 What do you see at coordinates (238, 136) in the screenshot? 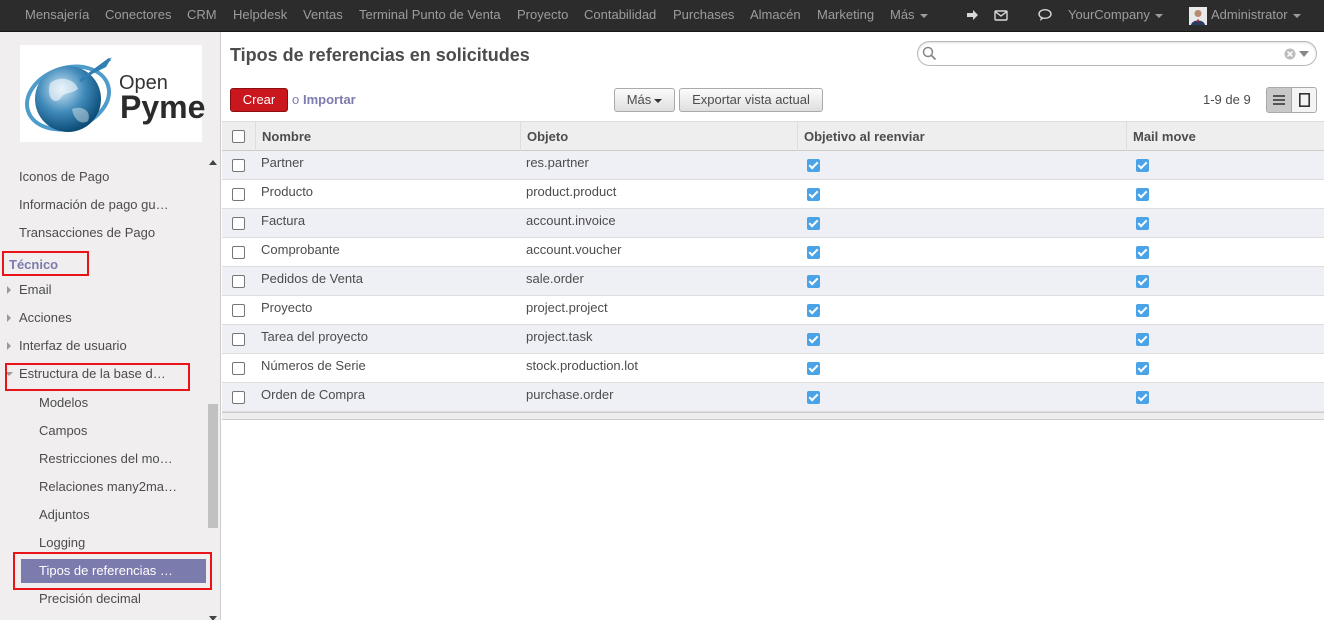
I see `select-all-checkbox` at bounding box center [238, 136].